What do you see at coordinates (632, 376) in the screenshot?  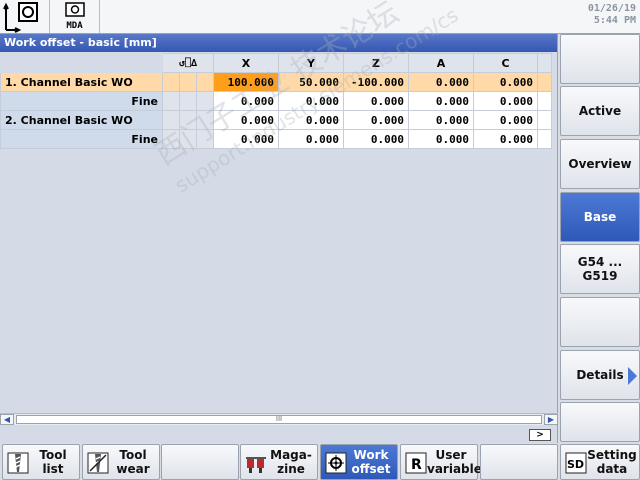 I see `submenu-arrow-icon` at bounding box center [632, 376].